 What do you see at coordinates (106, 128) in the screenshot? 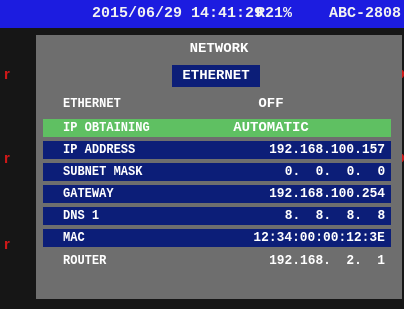
I see `row-label: IP OBTAINING` at bounding box center [106, 128].